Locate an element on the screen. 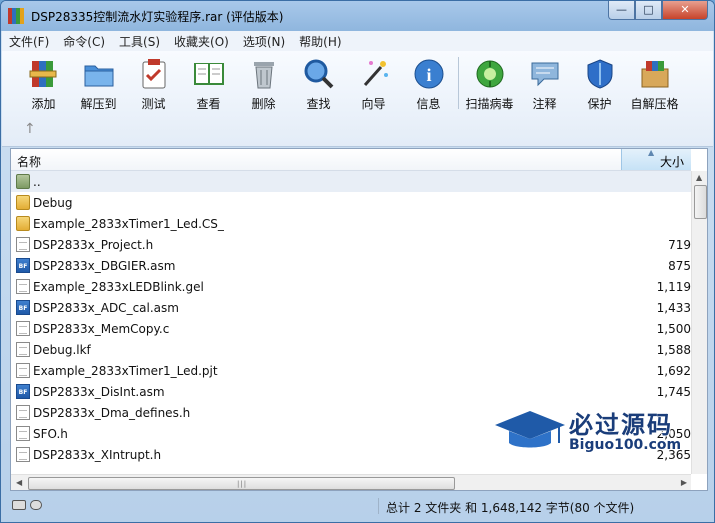 Image resolution: width=715 pixels, height=523 pixels. file-size: 1,588 is located at coordinates (673, 350).